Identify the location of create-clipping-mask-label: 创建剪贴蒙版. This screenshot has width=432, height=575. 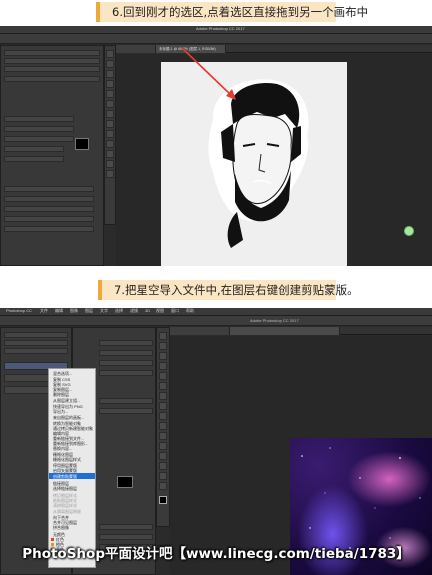
(65, 476).